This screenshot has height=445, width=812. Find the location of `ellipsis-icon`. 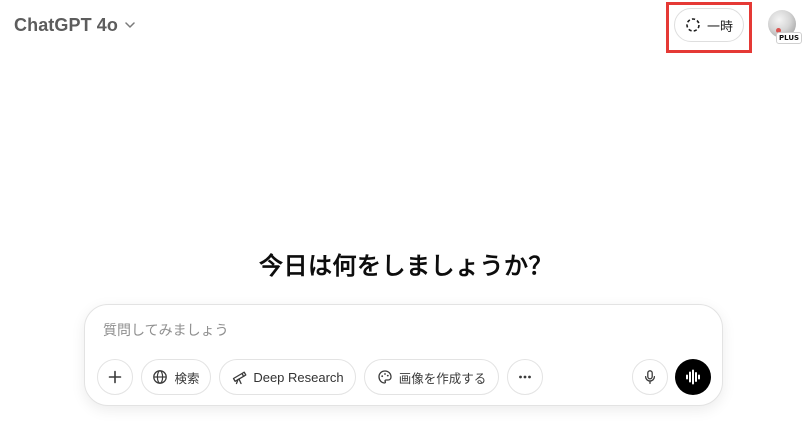

ellipsis-icon is located at coordinates (525, 377).